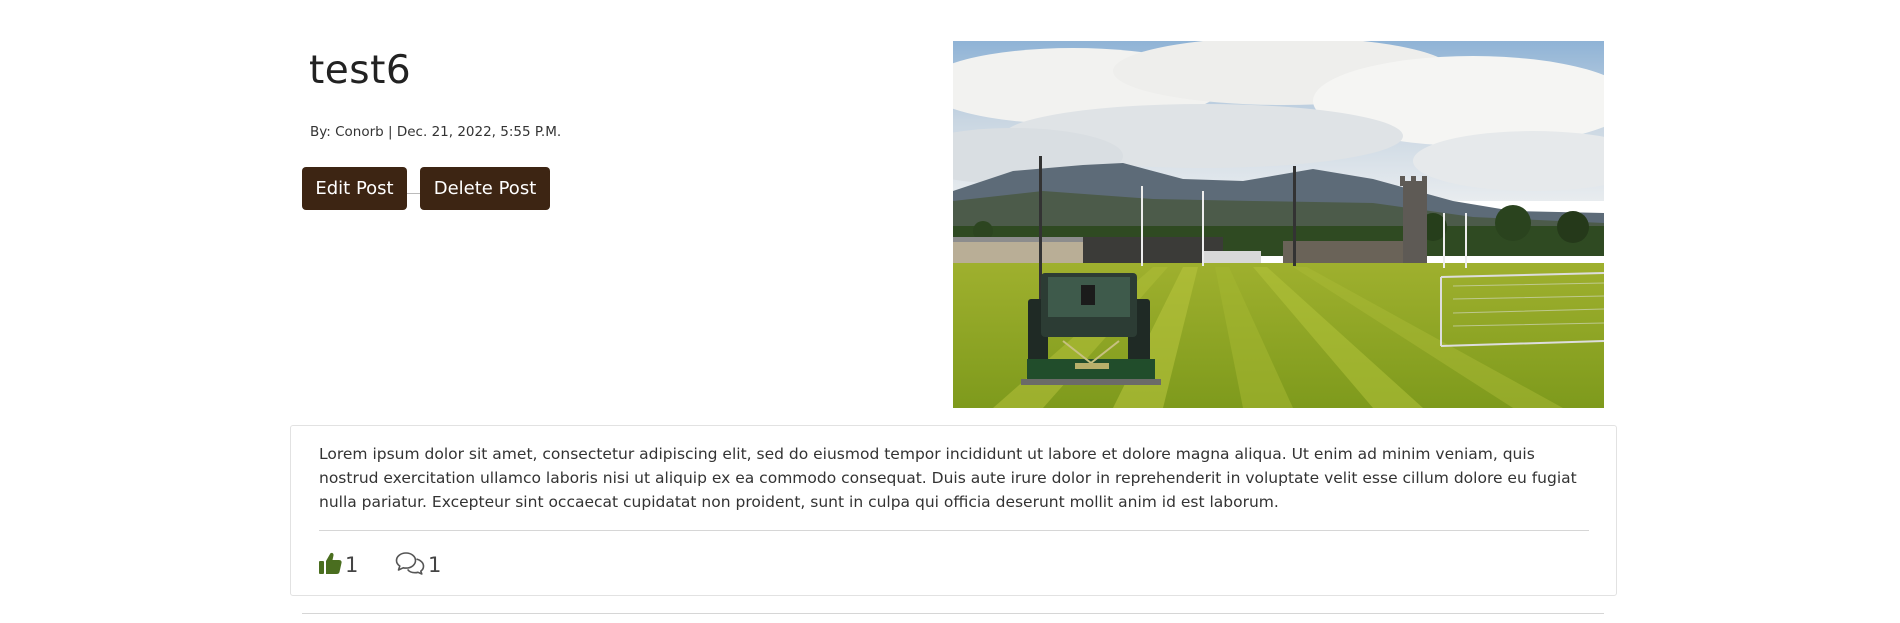  What do you see at coordinates (413, 193) in the screenshot?
I see `button-spacer` at bounding box center [413, 193].